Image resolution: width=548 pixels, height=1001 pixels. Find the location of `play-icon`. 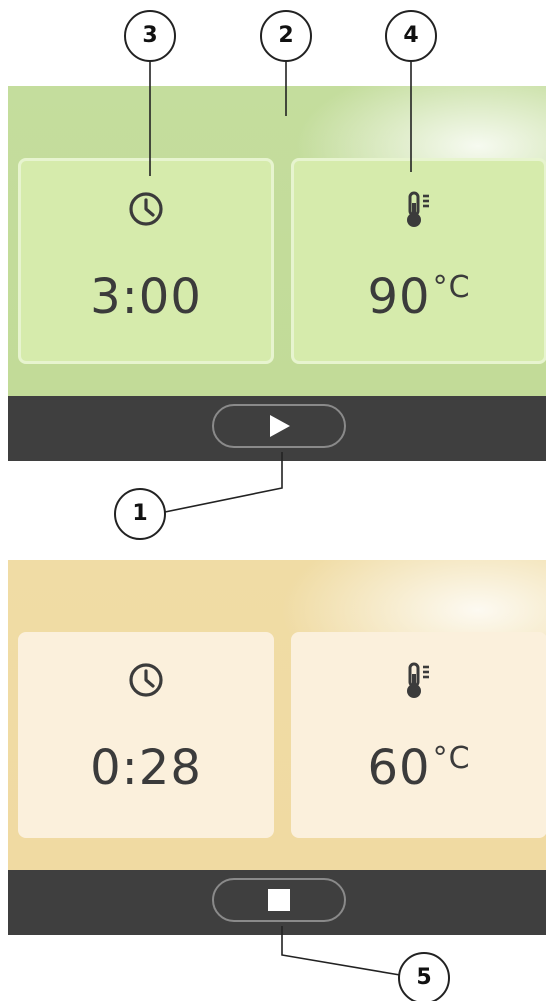

play-icon is located at coordinates (280, 426).